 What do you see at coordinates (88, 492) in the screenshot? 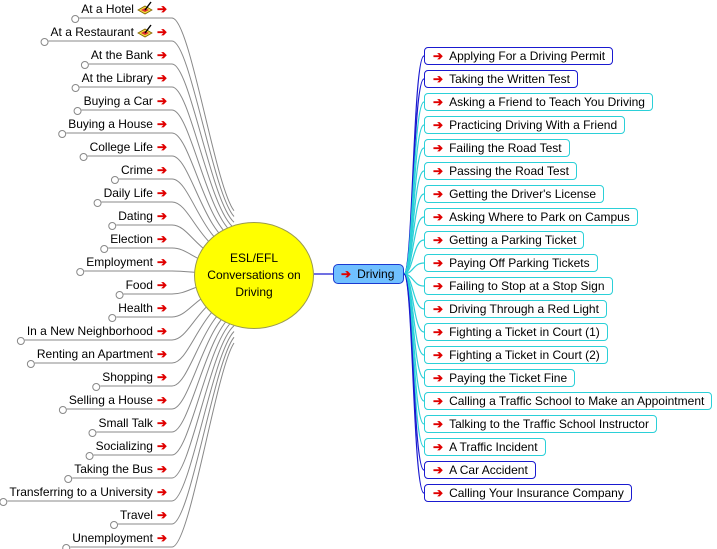
I see `left-topic: Transferring to a University ➔` at bounding box center [88, 492].